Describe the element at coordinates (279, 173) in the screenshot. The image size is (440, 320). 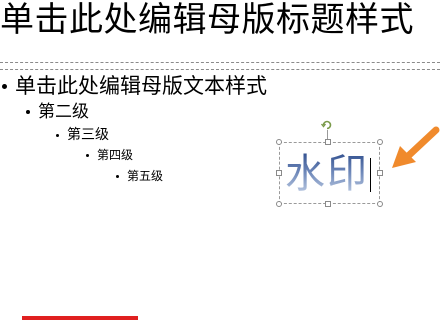
I see `resize-handle-left` at that location.